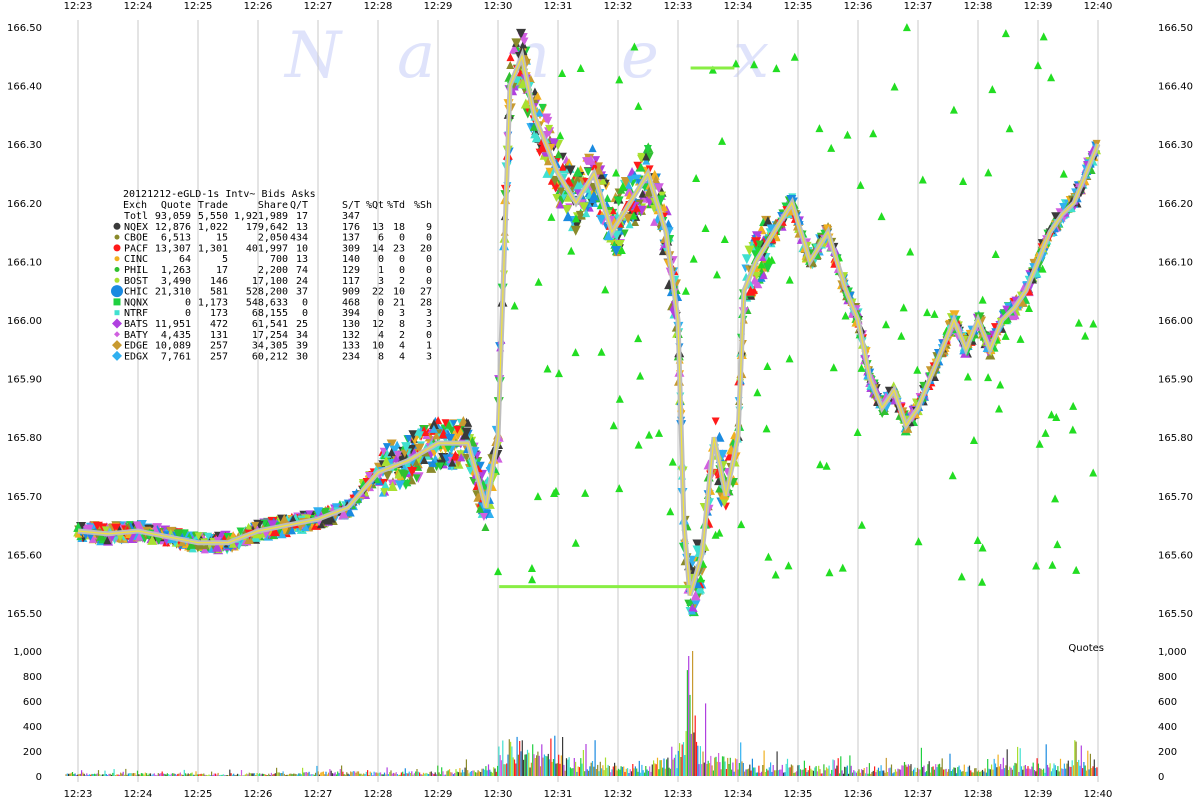 This screenshot has width=1200, height=800. I want to click on time-tick-top: 12:28, so click(378, 6).